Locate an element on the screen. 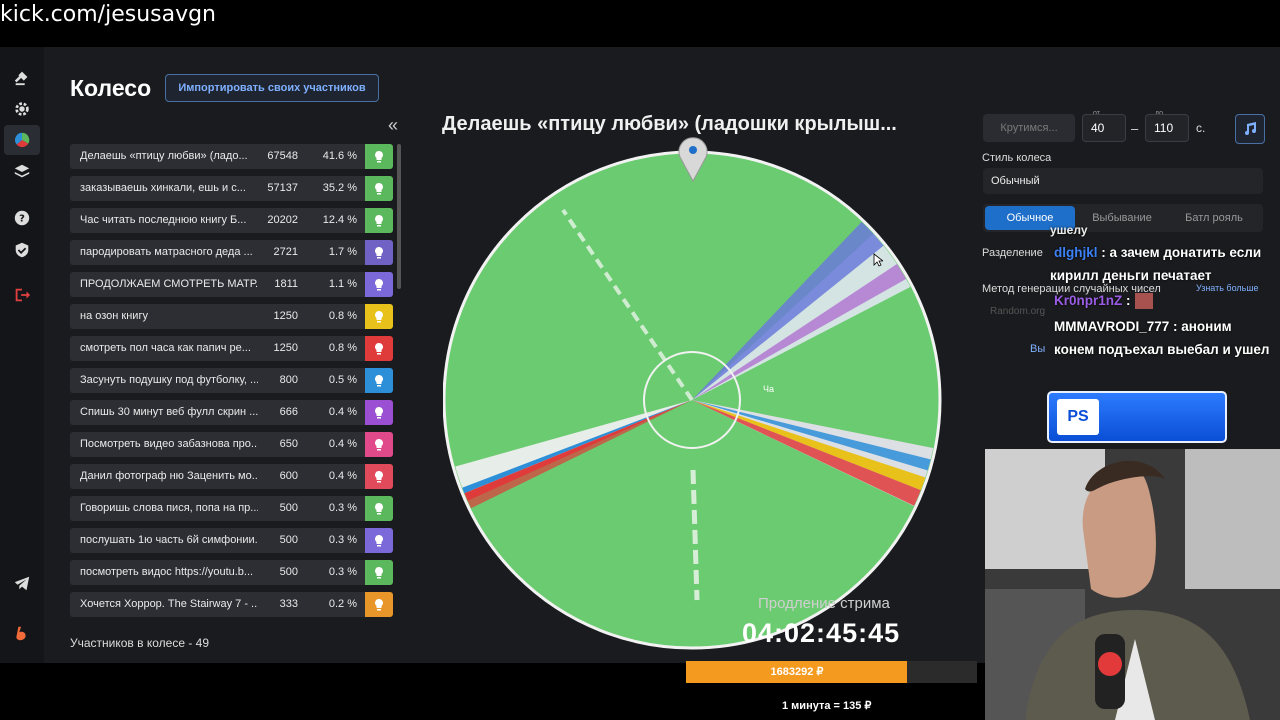 This screenshot has height=720, width=1280. import-participants-button: Импортировать своих участников is located at coordinates (272, 88).